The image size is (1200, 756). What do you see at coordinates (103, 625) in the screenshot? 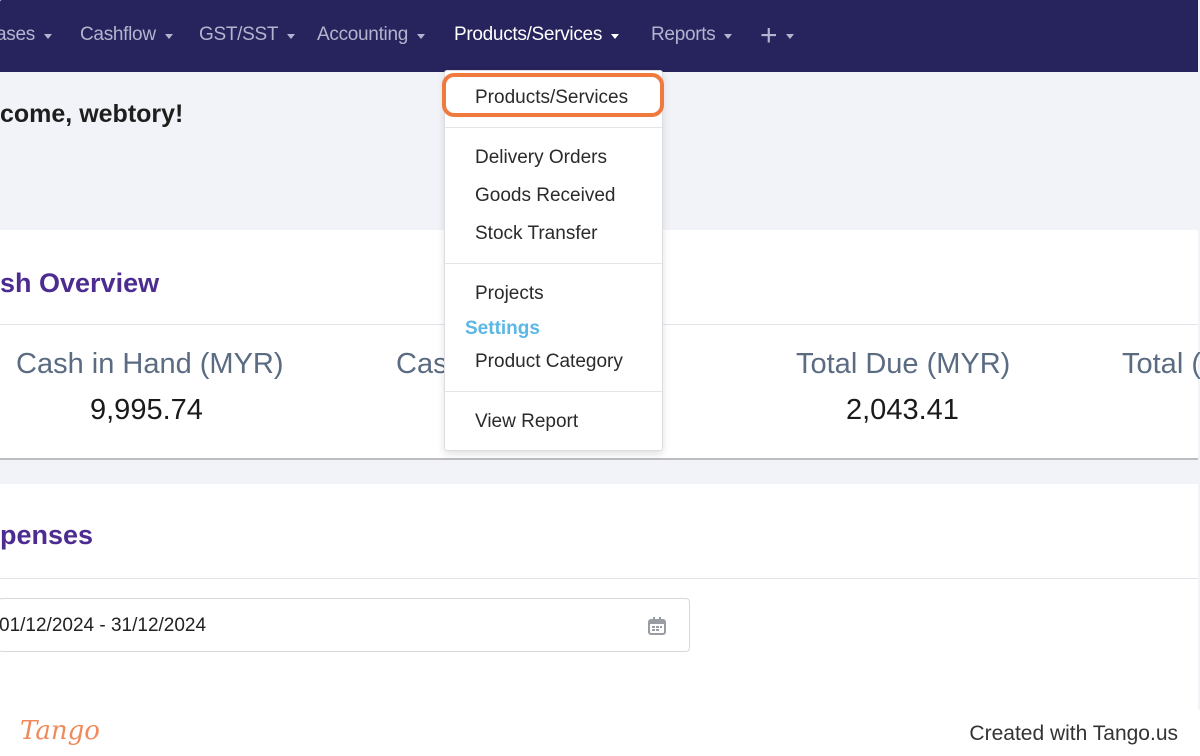
I see `date-range-value: 01/12/2024 - 31/12/2024` at bounding box center [103, 625].